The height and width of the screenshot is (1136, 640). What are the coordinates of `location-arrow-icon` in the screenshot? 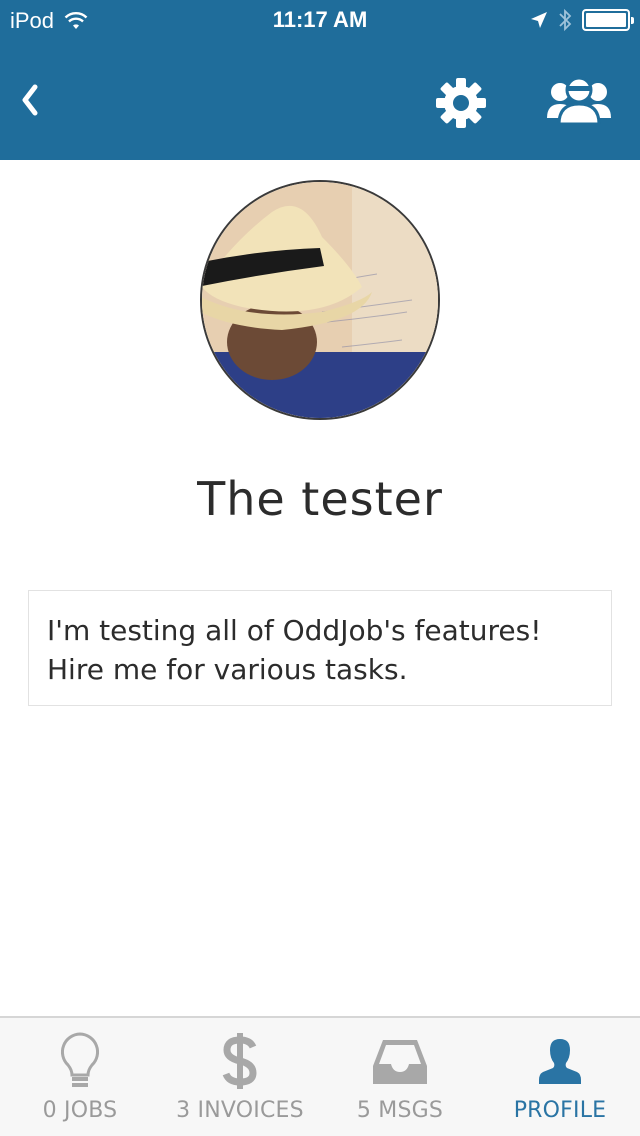 It's located at (539, 20).